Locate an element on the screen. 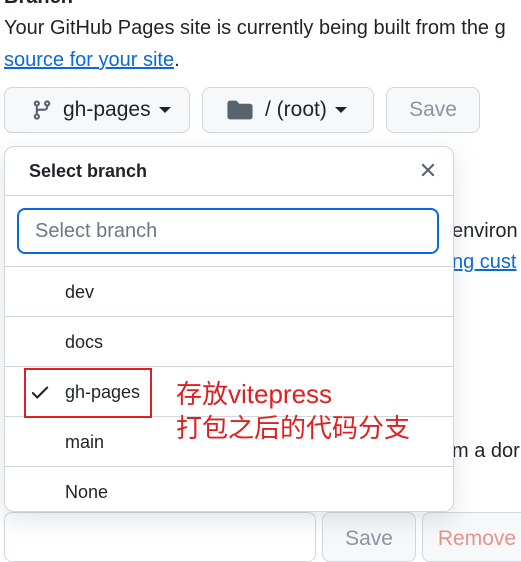  remove-button: Remove is located at coordinates (471, 537).